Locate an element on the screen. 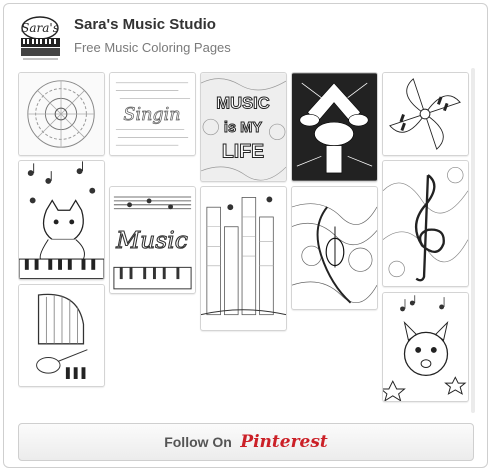 This screenshot has height=475, width=500. violin-doodle-image is located at coordinates (334, 248).